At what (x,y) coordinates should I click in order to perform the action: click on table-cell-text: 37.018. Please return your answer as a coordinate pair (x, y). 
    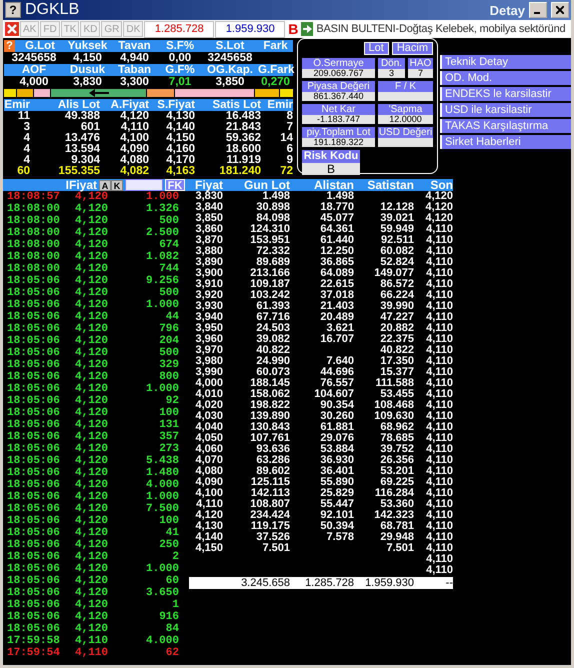
    Looking at the image, I should click on (336, 295).